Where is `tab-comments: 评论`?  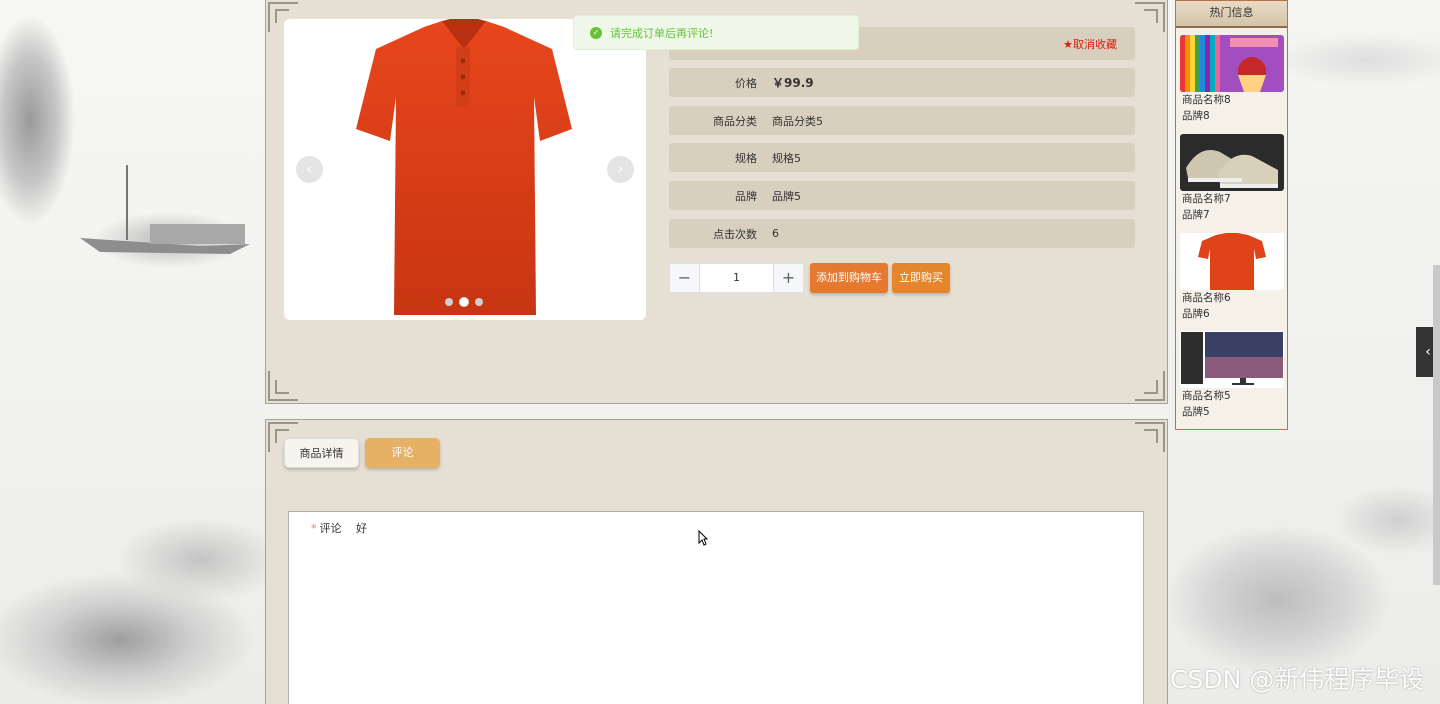 tab-comments: 评论 is located at coordinates (402, 453).